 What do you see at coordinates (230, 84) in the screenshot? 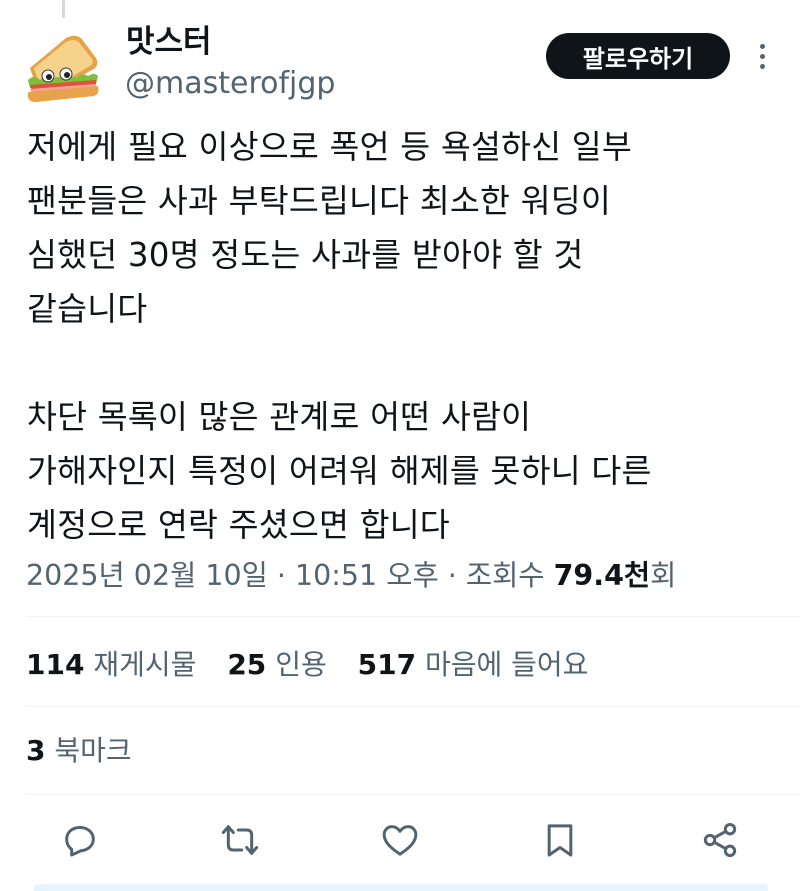
I see `author-handle: @masterofjgp` at bounding box center [230, 84].